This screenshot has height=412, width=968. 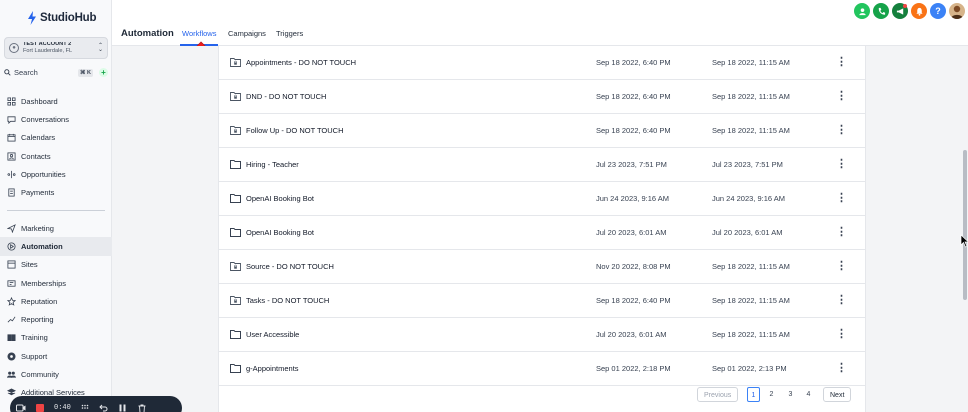 I want to click on sidebar-item-sites: Sites, so click(x=56, y=265).